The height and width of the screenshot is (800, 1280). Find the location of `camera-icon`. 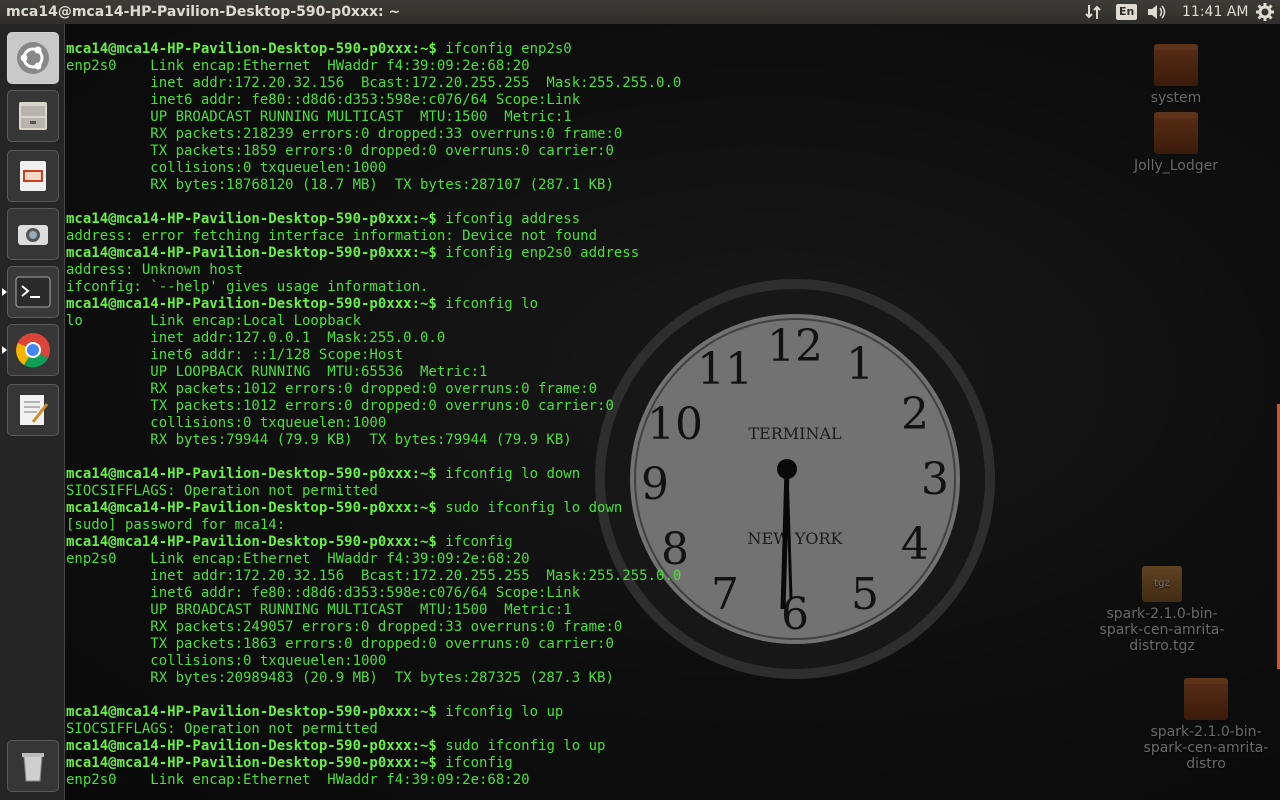

camera-icon is located at coordinates (33, 235).